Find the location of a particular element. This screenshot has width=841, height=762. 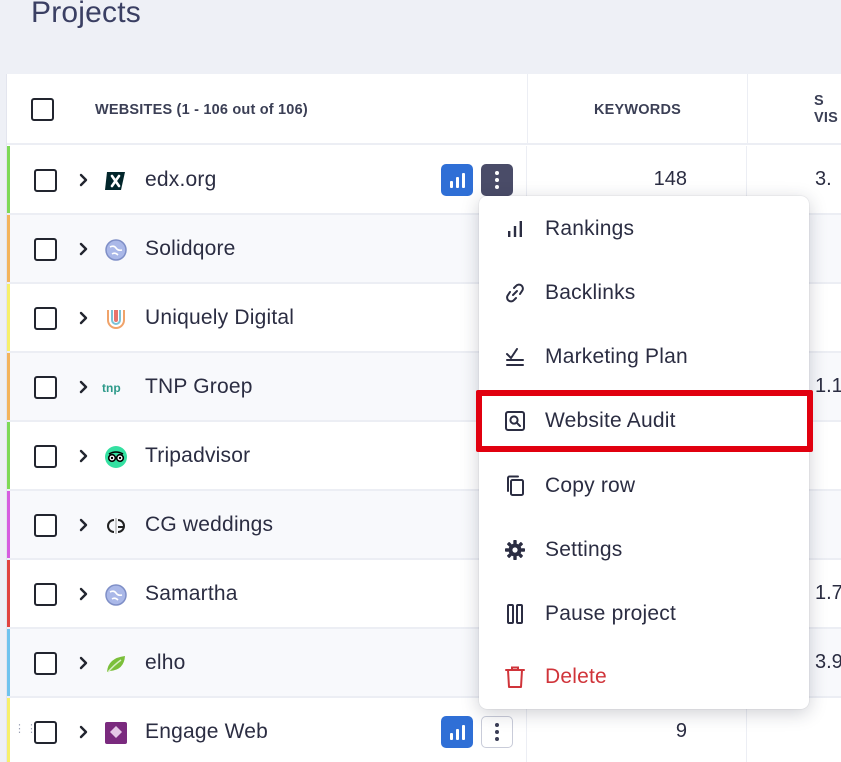

drag-handle-icon: ⋮⋮ is located at coordinates (25, 731).